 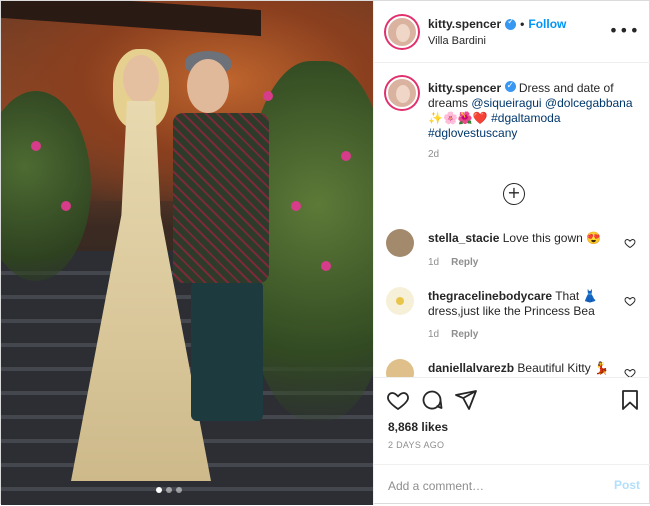 I want to click on author-line: kitty.spencer • Follow, so click(x=497, y=24).